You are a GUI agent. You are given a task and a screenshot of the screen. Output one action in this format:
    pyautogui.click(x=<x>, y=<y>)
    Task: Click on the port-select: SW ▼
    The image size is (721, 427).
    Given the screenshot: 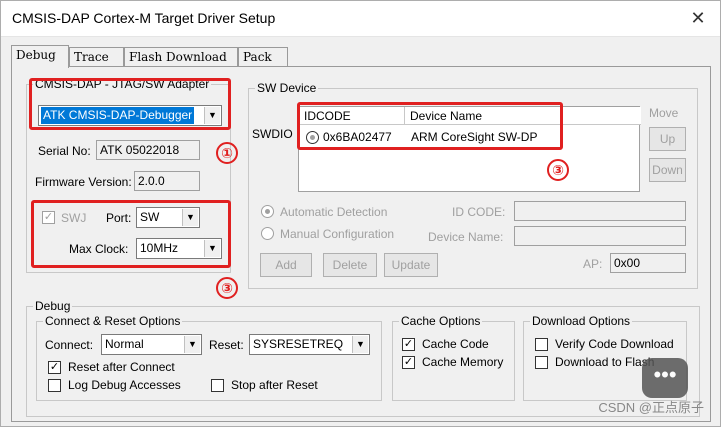 What is the action you would take?
    pyautogui.click(x=168, y=217)
    